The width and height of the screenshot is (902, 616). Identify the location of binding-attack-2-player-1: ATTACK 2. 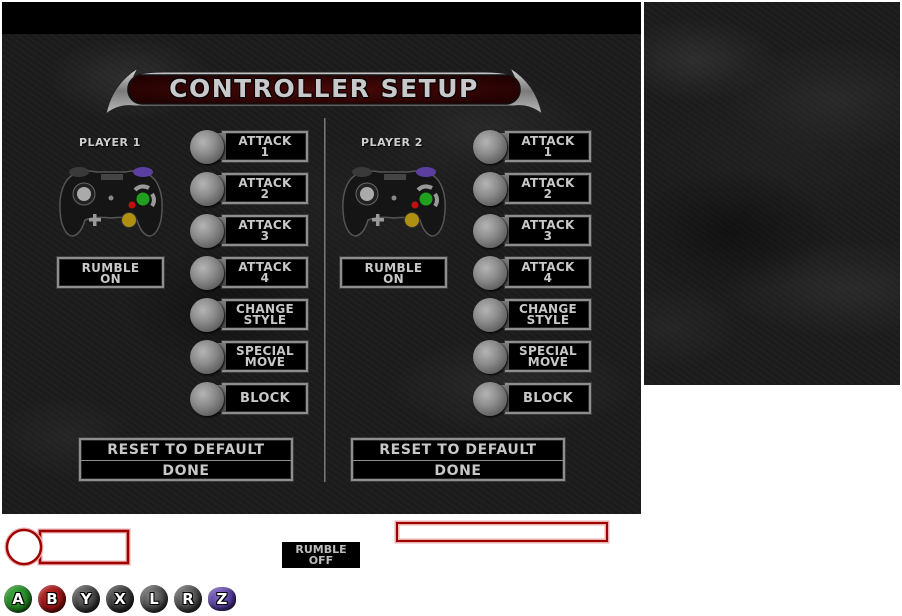
(250, 189).